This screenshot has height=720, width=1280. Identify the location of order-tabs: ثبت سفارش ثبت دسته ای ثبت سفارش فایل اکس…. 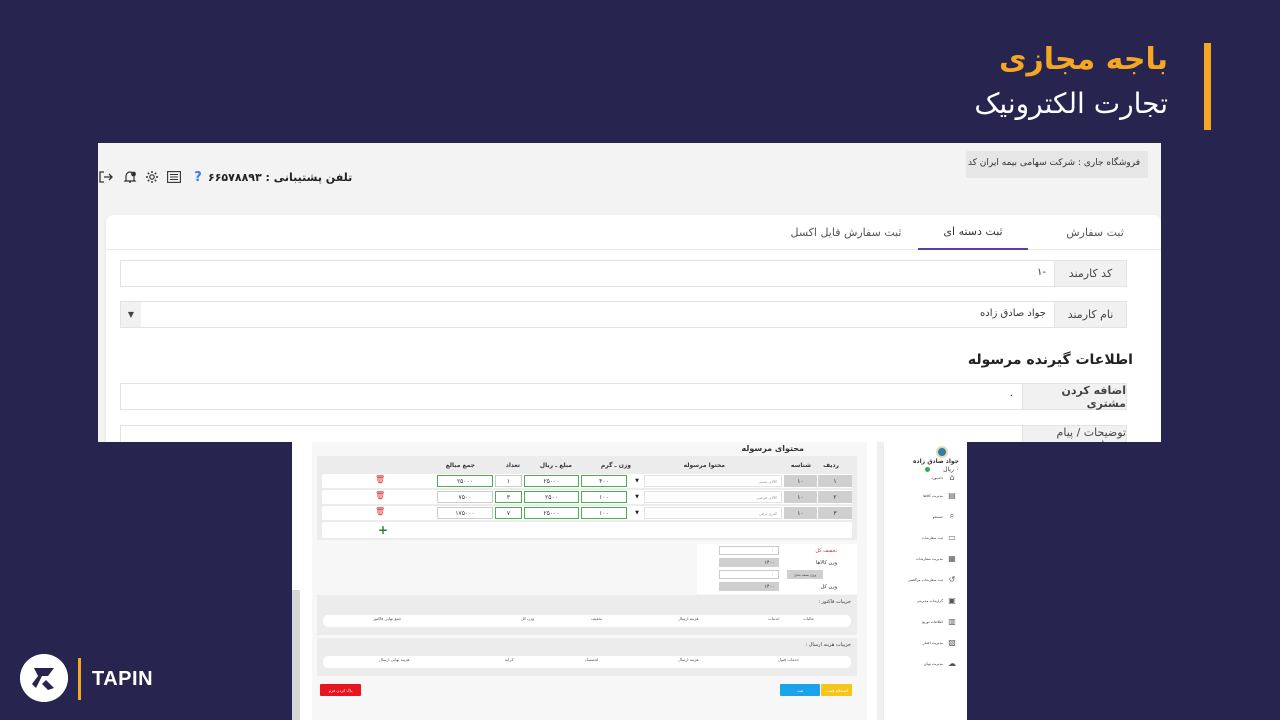
(633, 232).